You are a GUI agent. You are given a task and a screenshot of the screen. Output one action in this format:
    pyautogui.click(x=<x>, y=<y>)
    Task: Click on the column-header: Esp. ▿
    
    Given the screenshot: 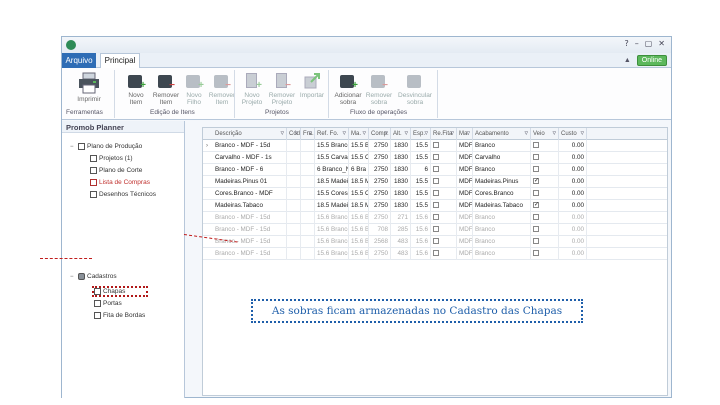 What is the action you would take?
    pyautogui.click(x=421, y=134)
    